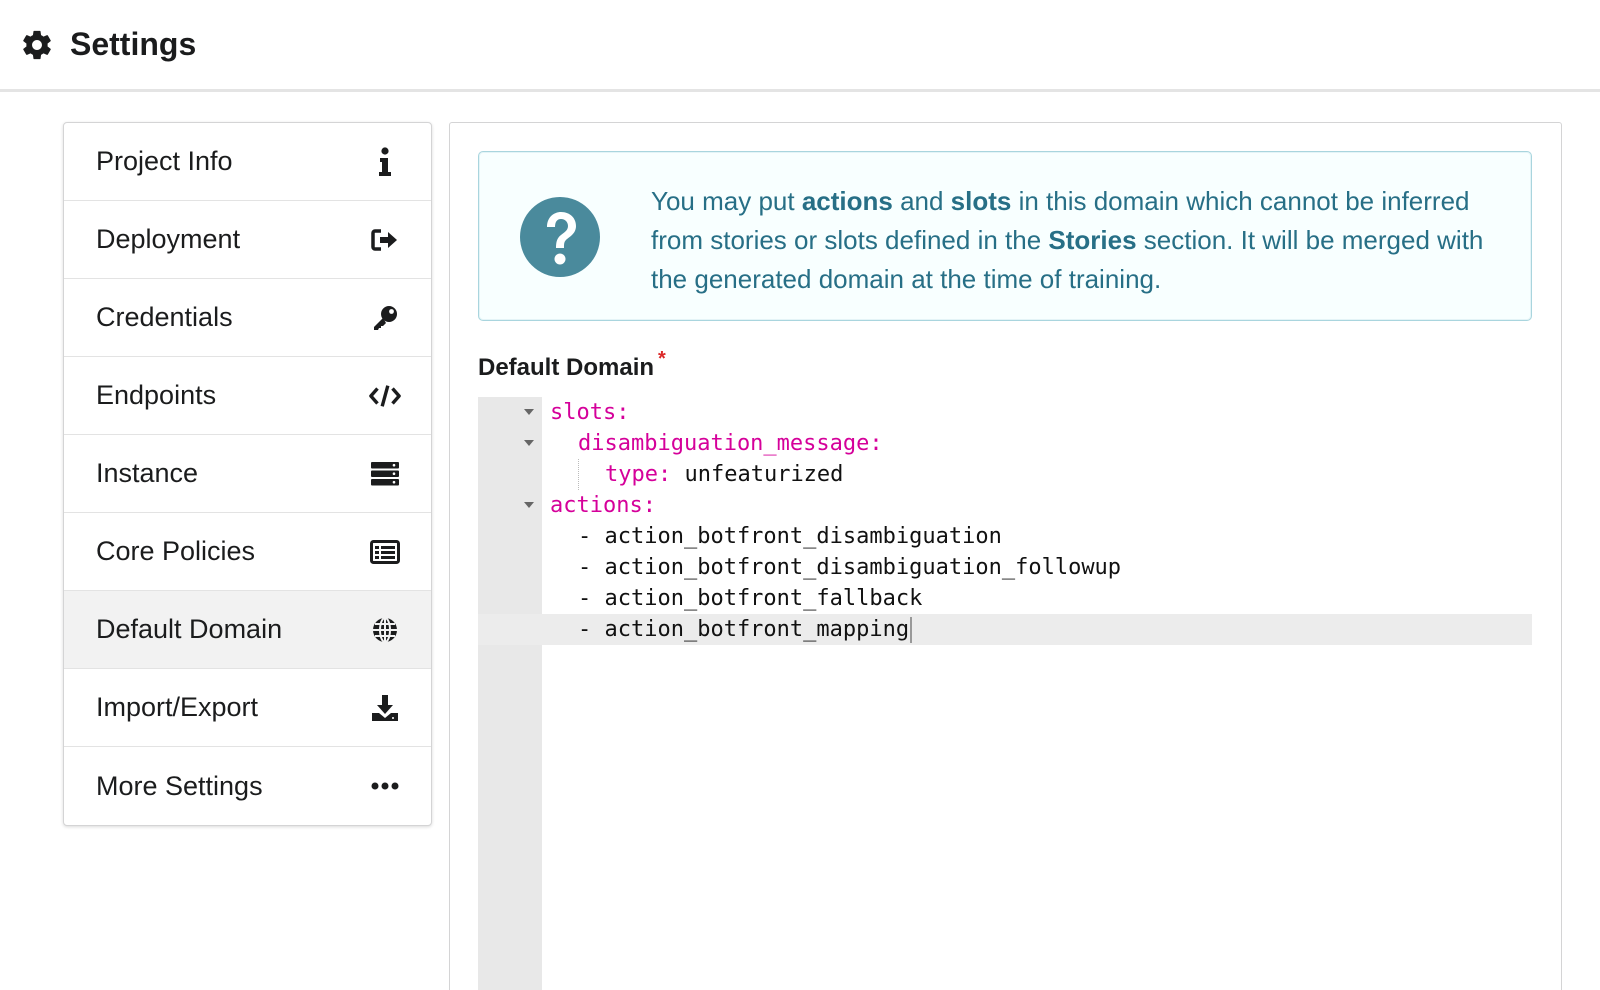 The image size is (1600, 990). What do you see at coordinates (1005, 412) in the screenshot?
I see `code-line: slots:` at bounding box center [1005, 412].